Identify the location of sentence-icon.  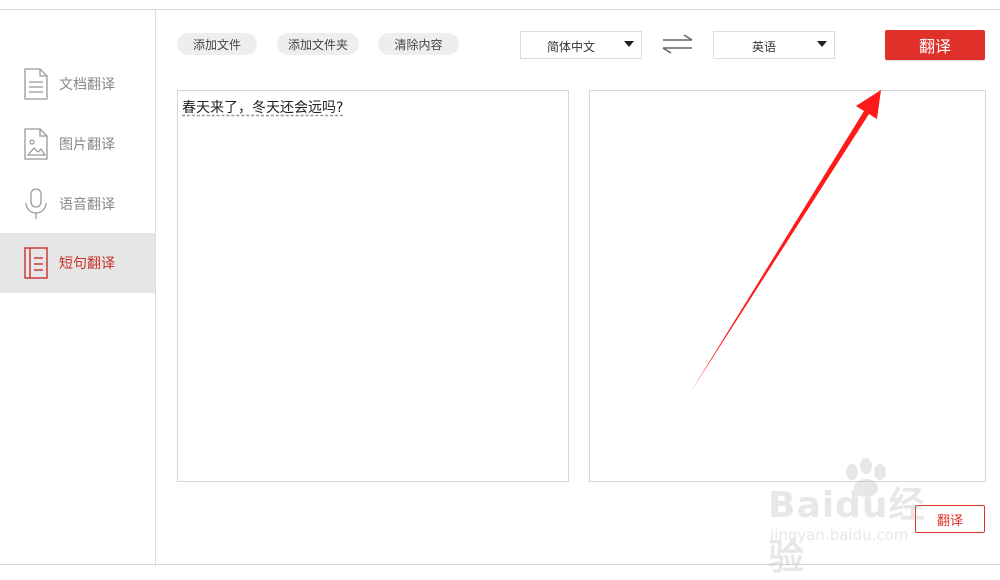
(36, 263).